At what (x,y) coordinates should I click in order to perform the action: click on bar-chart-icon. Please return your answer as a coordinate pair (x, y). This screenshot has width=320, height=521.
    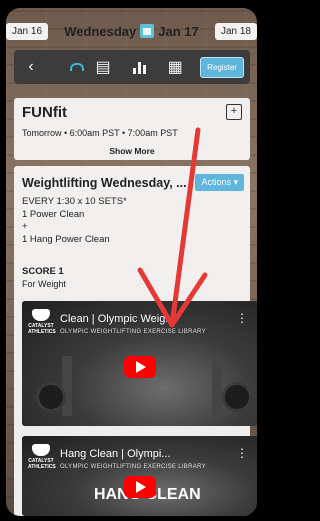
    Looking at the image, I should click on (139, 67).